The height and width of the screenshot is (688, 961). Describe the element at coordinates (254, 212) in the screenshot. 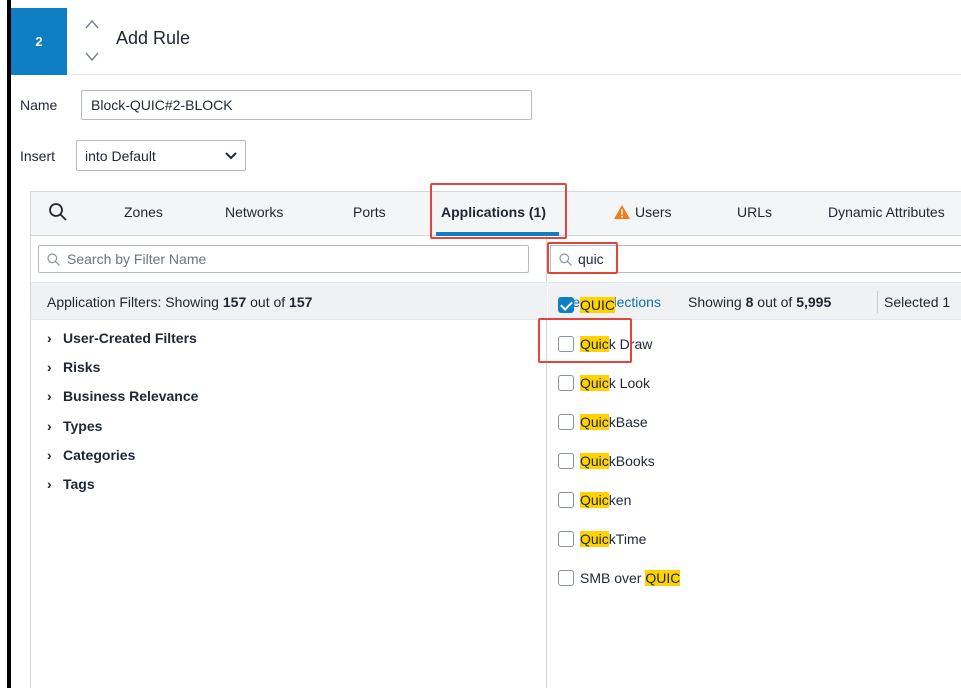

I see `tab-networks: Networks` at that location.